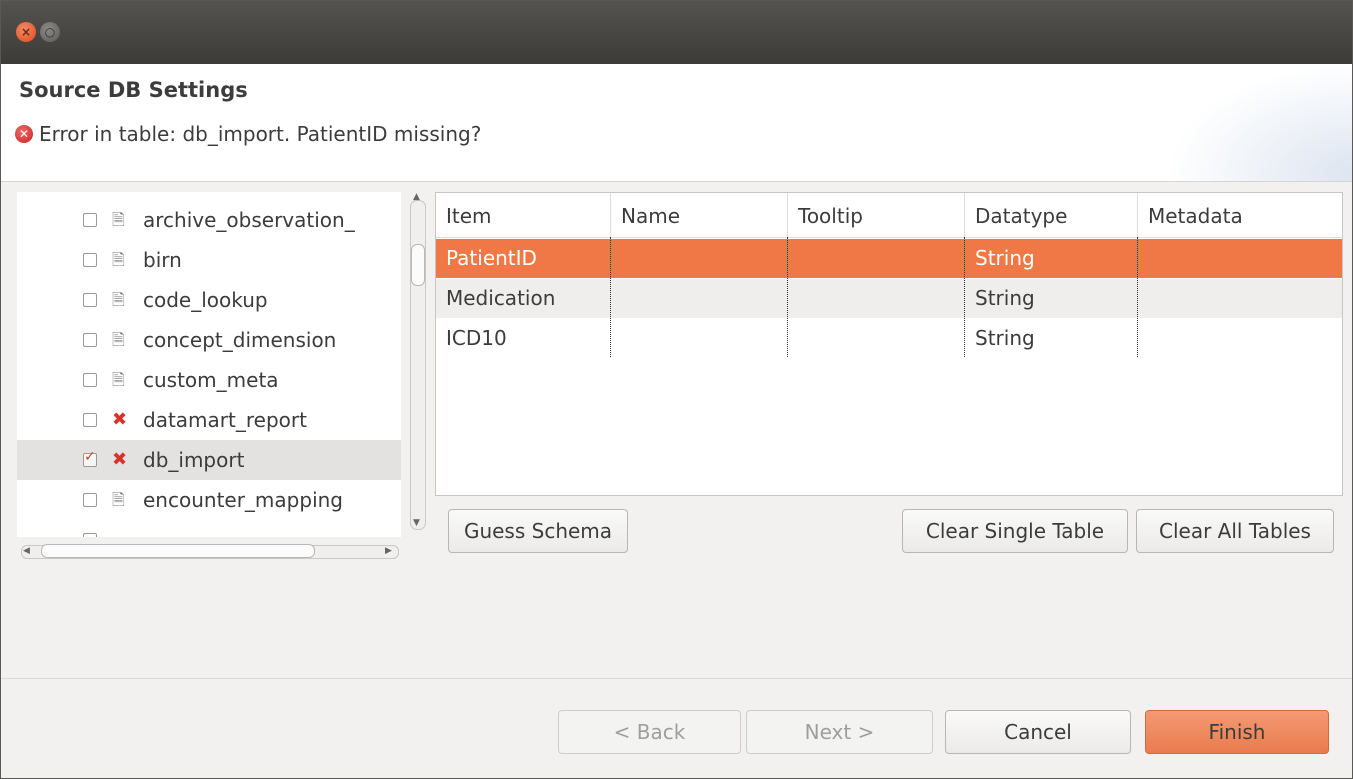 The image size is (1353, 779). I want to click on tree-item: 🗎 birn, so click(209, 260).